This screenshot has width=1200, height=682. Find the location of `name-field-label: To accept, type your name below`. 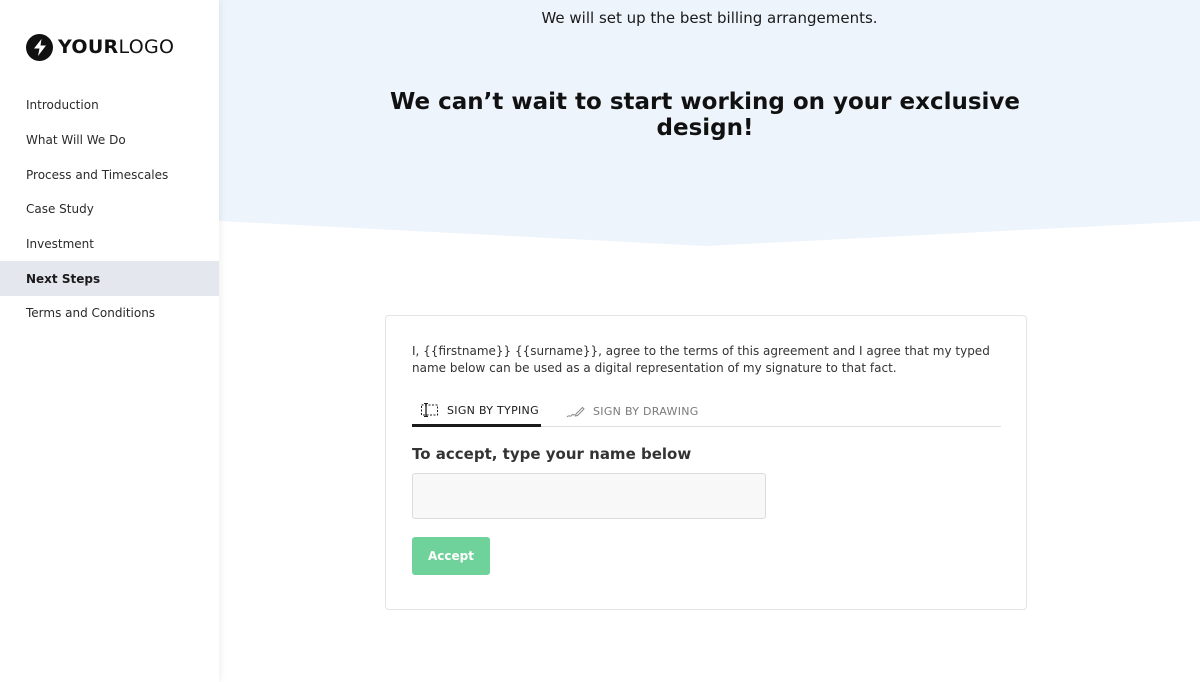

name-field-label: To accept, type your name below is located at coordinates (552, 454).